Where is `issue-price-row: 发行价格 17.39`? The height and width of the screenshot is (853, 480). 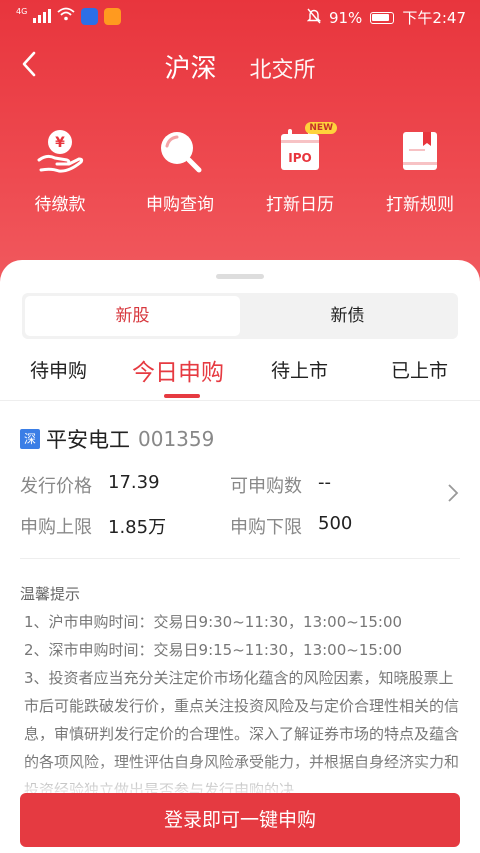
issue-price-row: 发行价格 17.39 is located at coordinates (90, 485).